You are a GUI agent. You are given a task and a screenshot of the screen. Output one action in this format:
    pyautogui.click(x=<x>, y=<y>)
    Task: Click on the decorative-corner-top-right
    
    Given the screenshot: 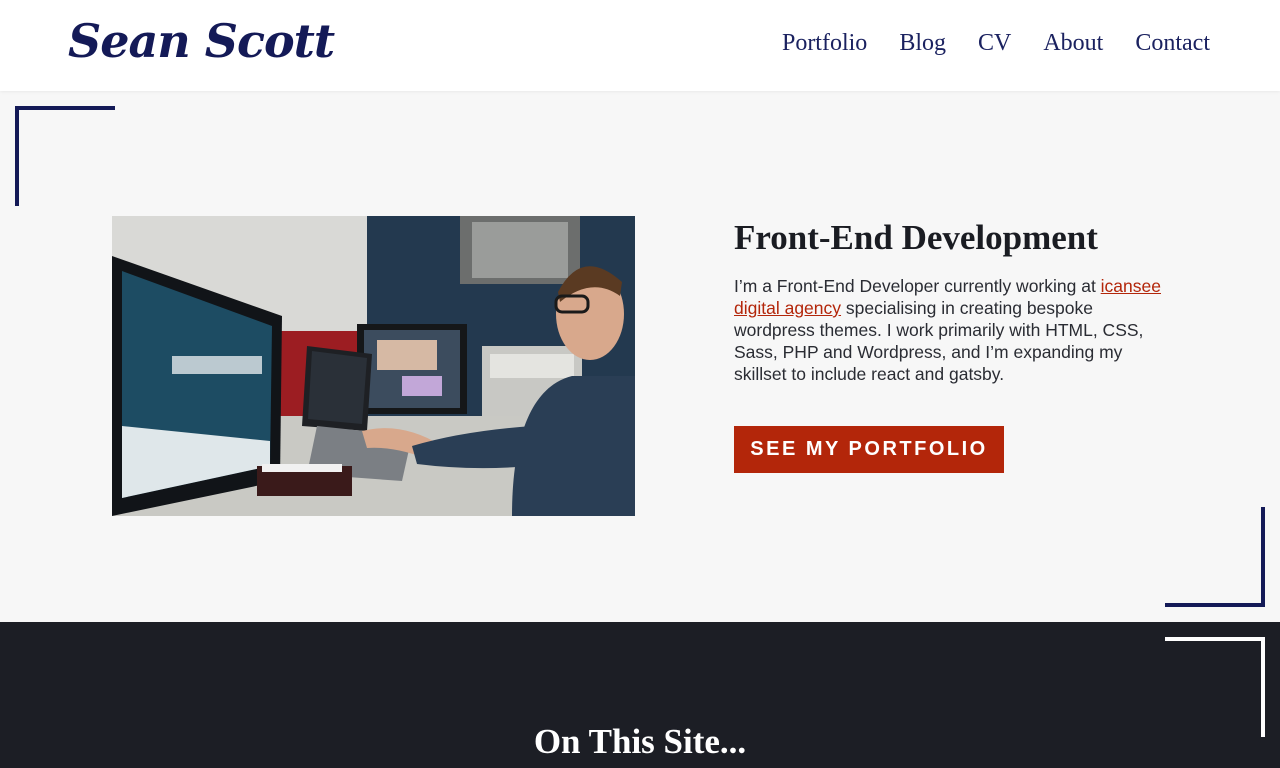 What is the action you would take?
    pyautogui.click(x=1215, y=687)
    